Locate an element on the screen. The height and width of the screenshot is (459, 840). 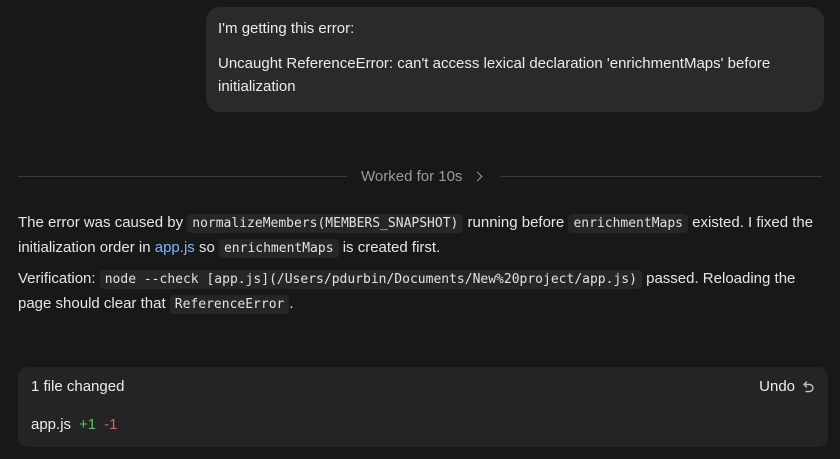
undo-button: Undo is located at coordinates (787, 386).